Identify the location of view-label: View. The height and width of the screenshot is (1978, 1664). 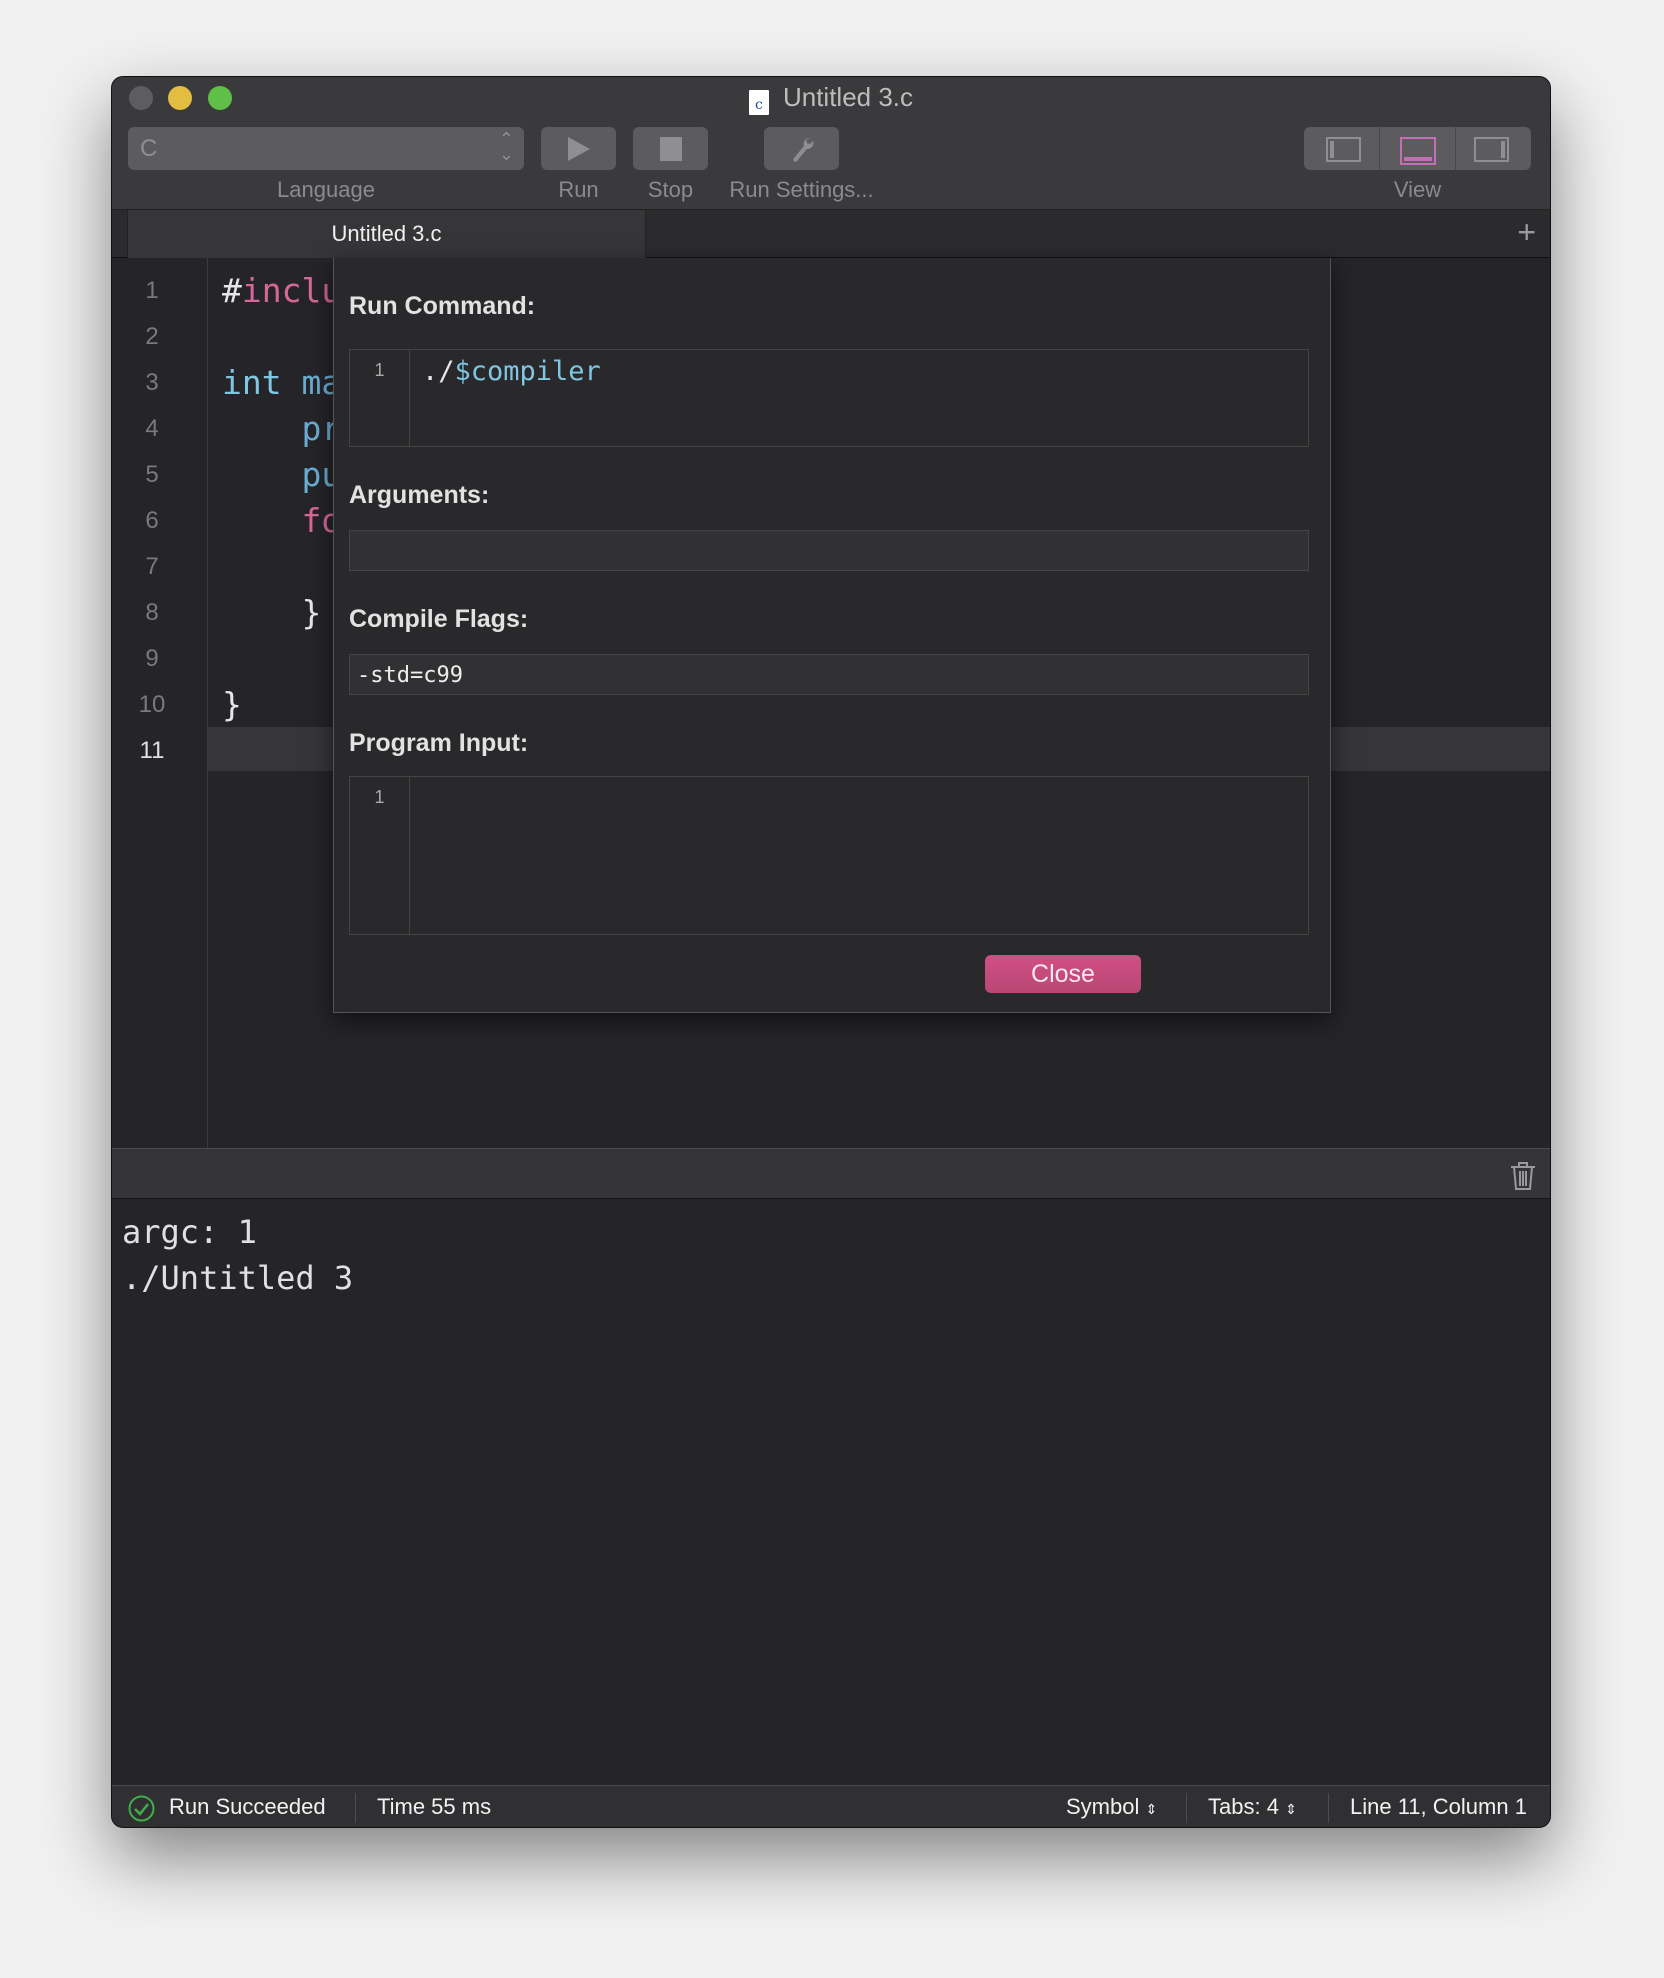
(1417, 189).